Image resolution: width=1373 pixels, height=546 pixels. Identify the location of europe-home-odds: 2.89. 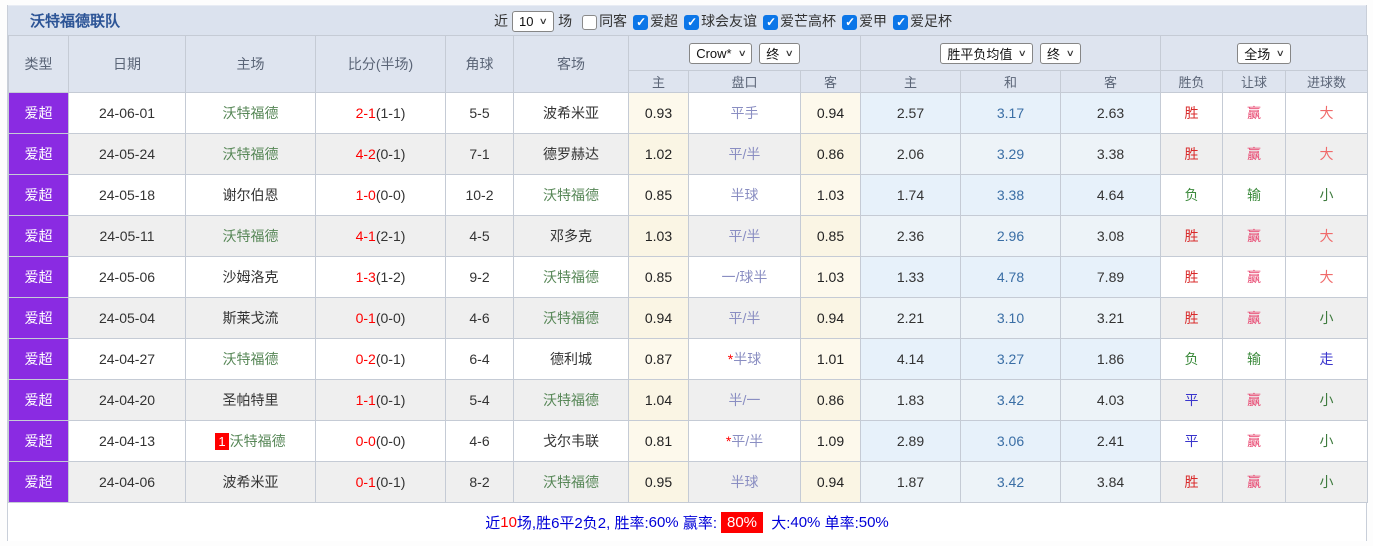
(910, 441).